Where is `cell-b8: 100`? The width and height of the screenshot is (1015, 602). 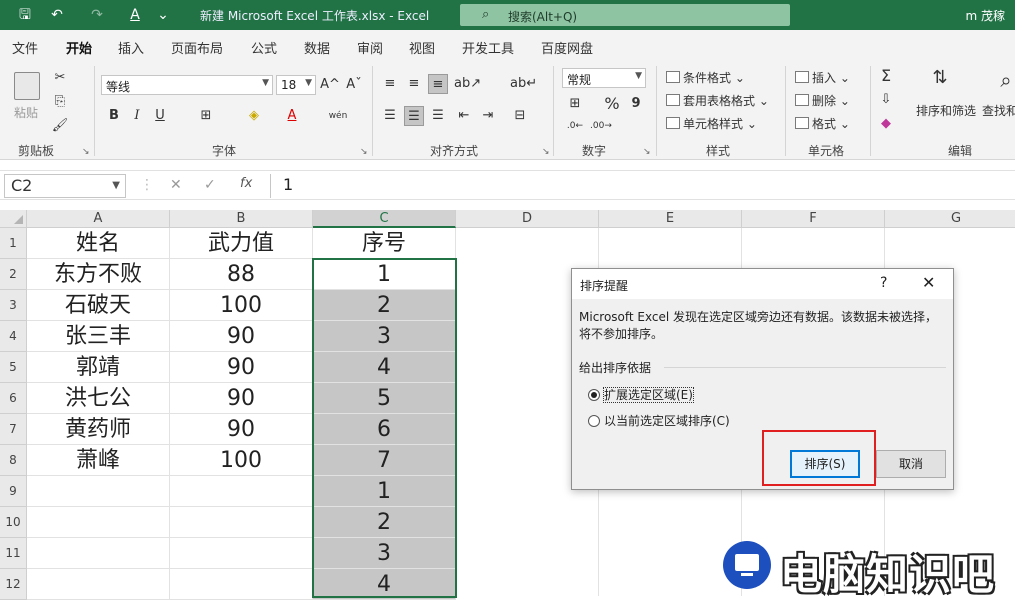
cell-b8: 100 is located at coordinates (241, 460).